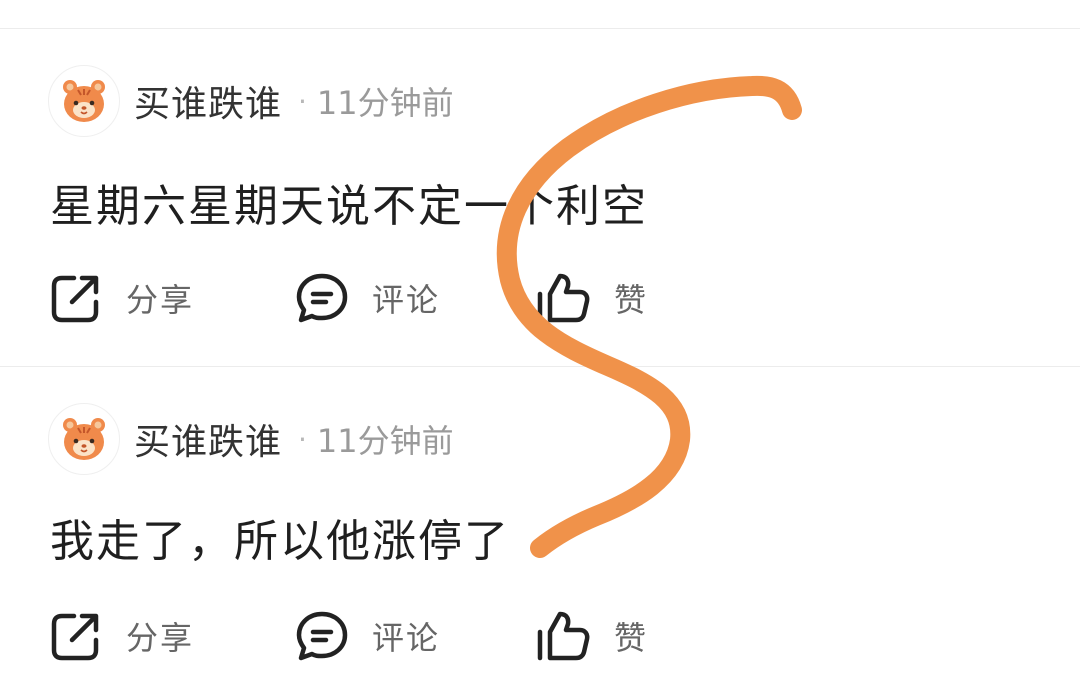 The image size is (1080, 693). What do you see at coordinates (349, 202) in the screenshot?
I see `post-content: 星期六星期天说不定一个利空` at bounding box center [349, 202].